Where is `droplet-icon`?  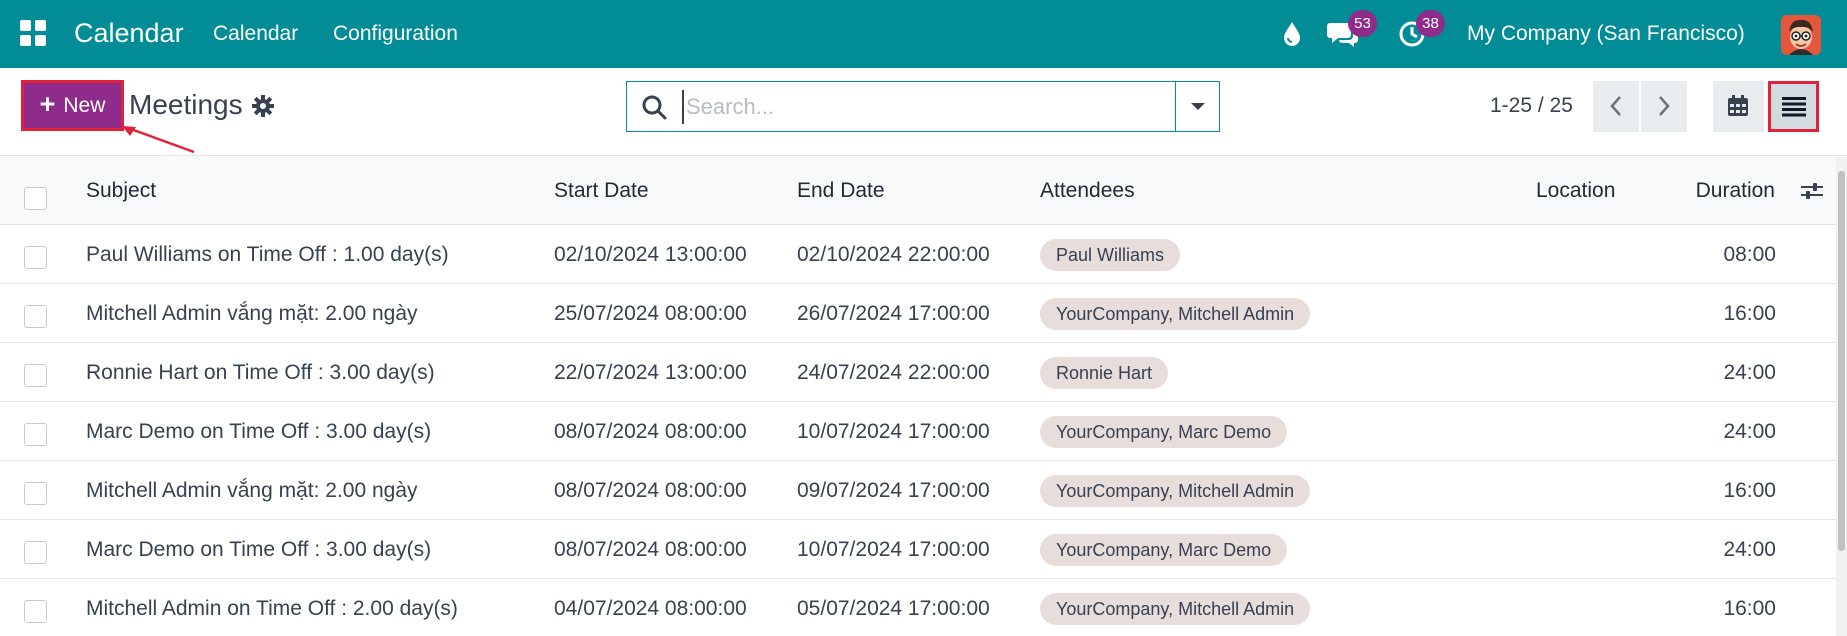 droplet-icon is located at coordinates (1292, 36).